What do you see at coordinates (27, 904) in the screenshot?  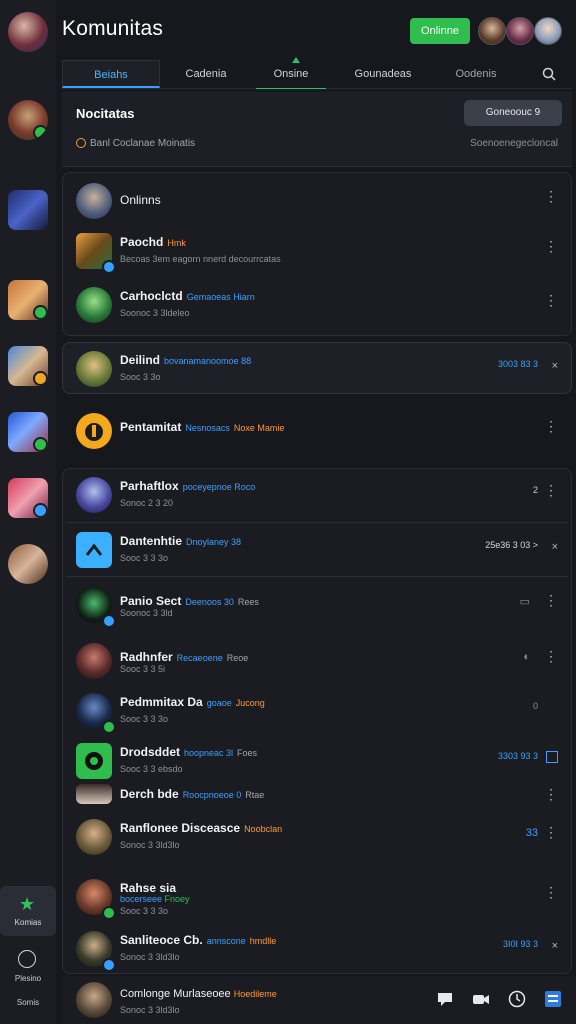 I see `community-icon: ★` at bounding box center [27, 904].